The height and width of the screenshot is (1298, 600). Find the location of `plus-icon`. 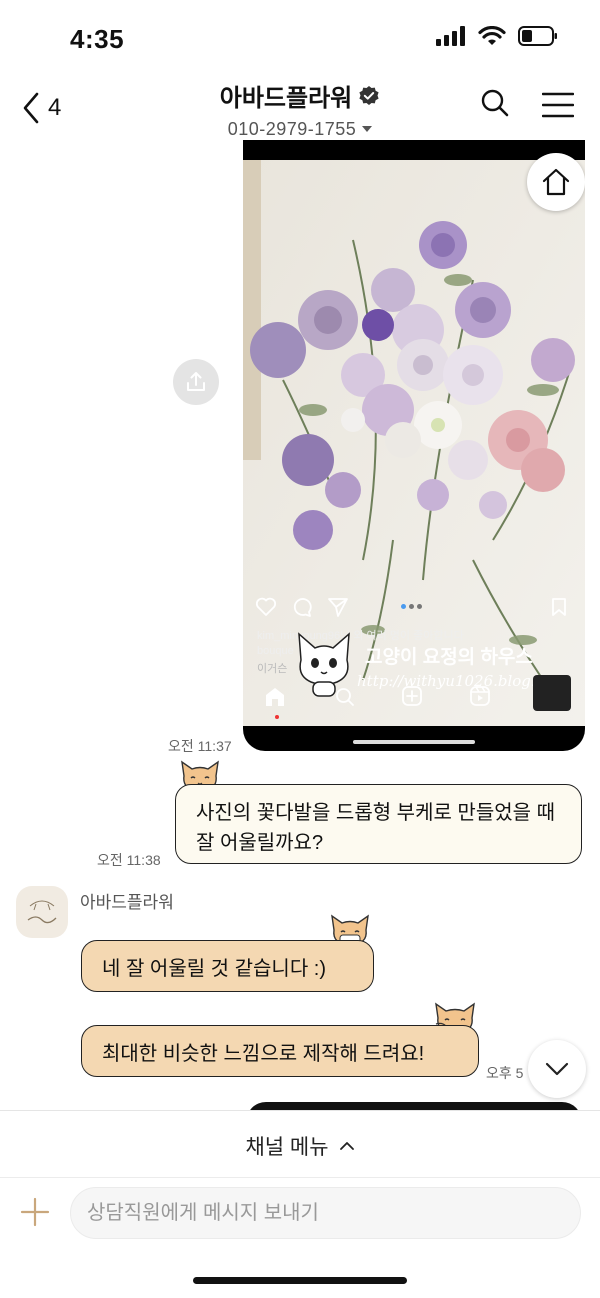

plus-icon is located at coordinates (35, 1212).